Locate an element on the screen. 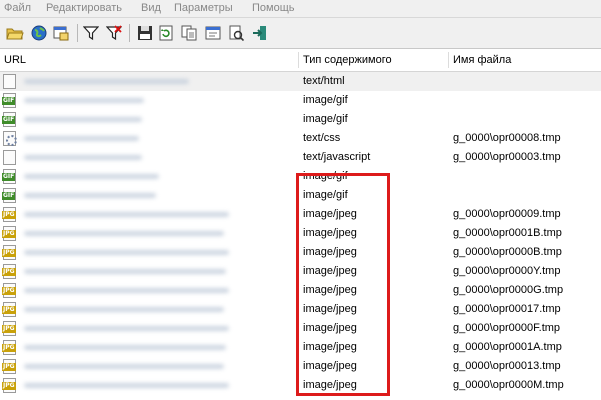 The image size is (601, 400). properties-icon is located at coordinates (213, 33).